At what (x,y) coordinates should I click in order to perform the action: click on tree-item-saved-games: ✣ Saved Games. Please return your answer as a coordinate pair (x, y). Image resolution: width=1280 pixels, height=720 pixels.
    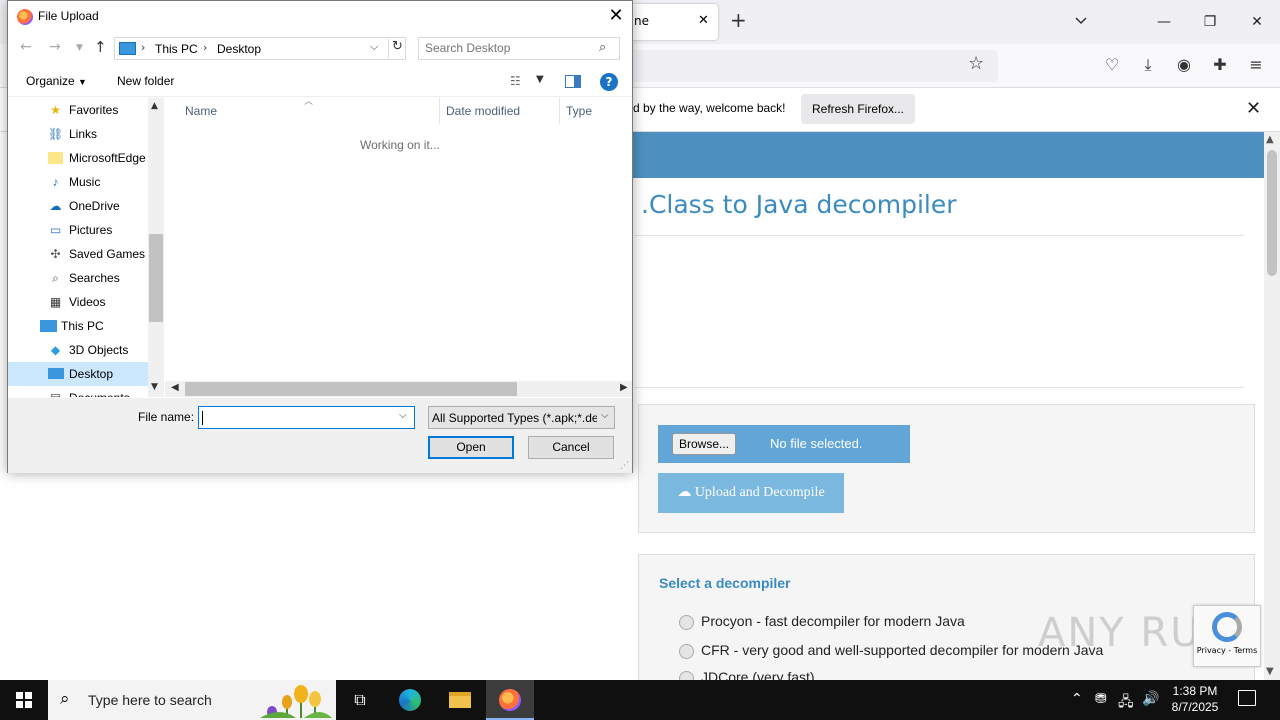
    Looking at the image, I should click on (78, 254).